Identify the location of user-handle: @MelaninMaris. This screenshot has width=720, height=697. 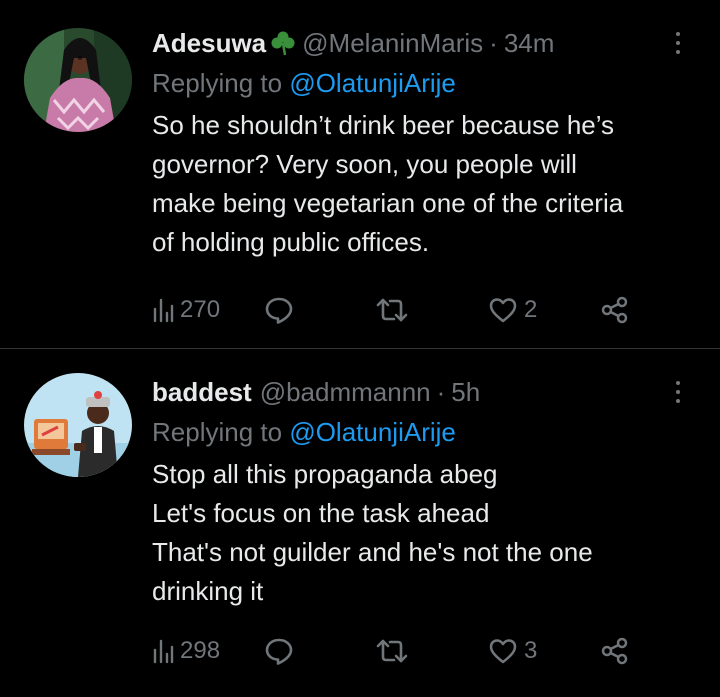
(392, 43).